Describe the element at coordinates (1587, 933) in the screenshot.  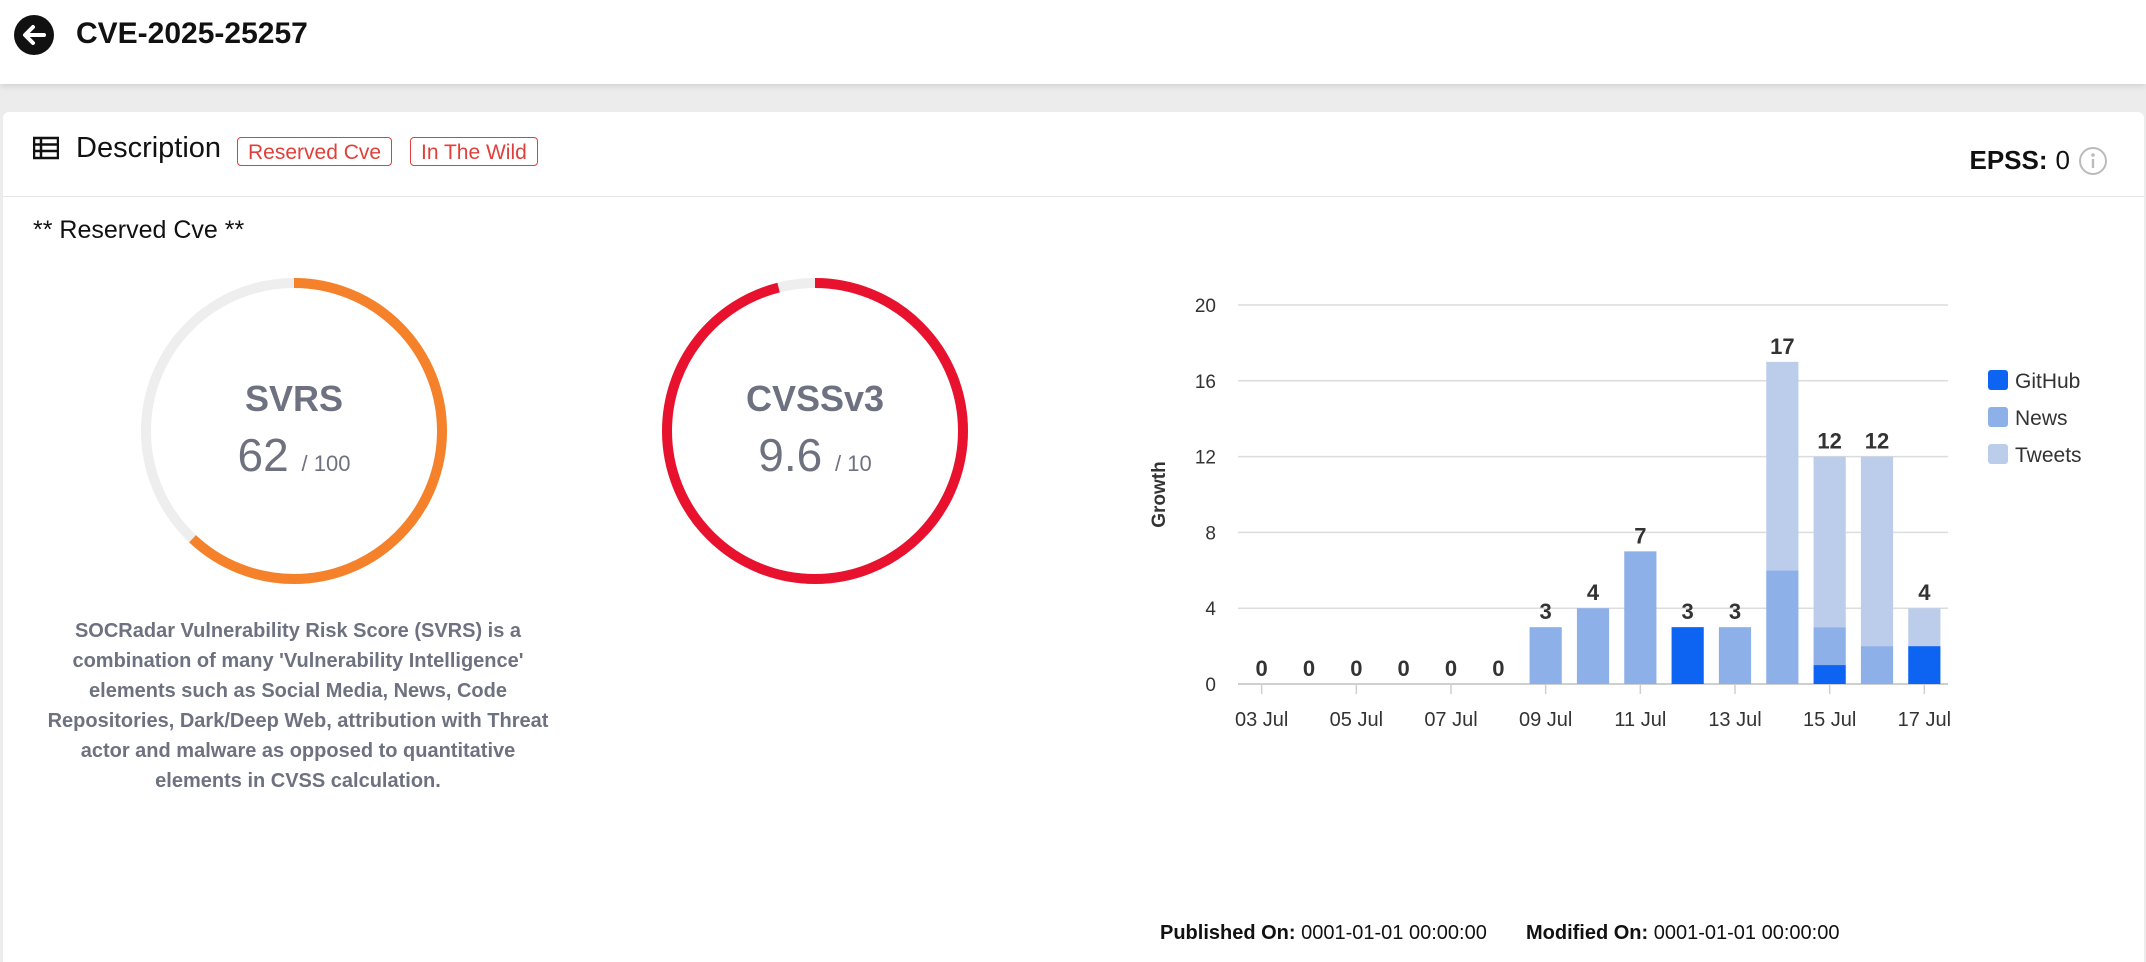
I see `modified-label: Modified On:` at that location.